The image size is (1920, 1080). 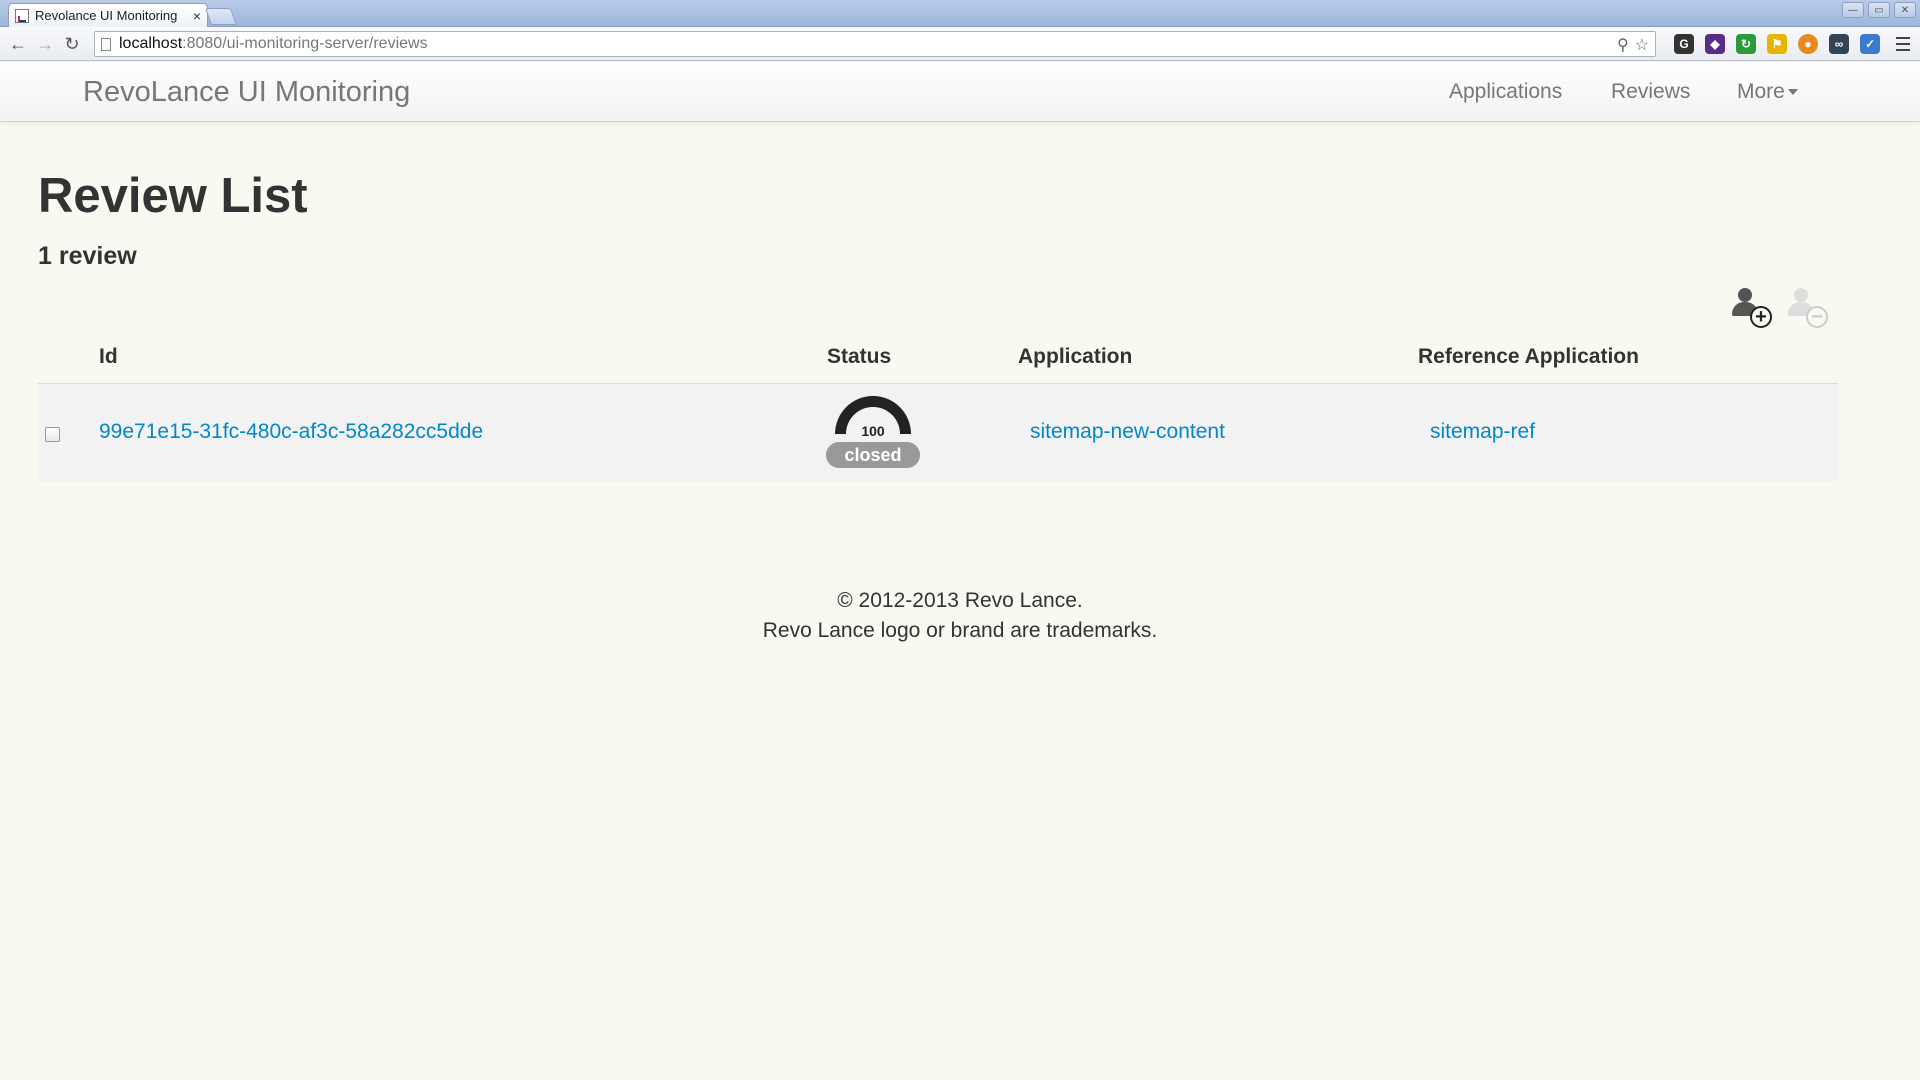 I want to click on url-path: :8080/ui-monitoring-server/reviews, so click(x=305, y=43).